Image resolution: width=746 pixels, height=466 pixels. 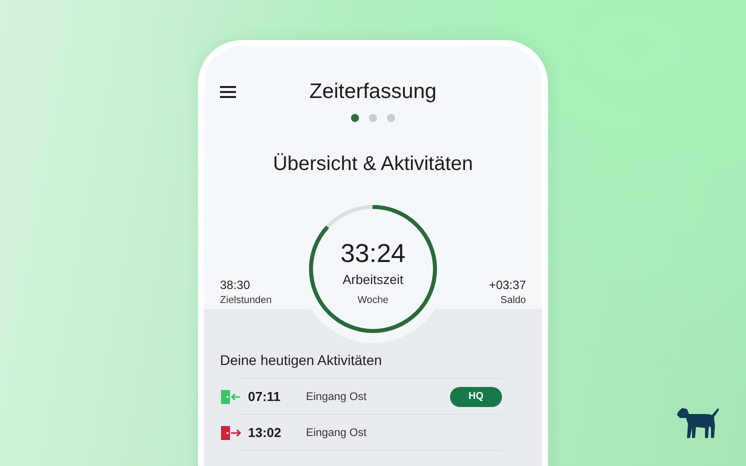 What do you see at coordinates (231, 432) in the screenshot?
I see `door-exit-icon` at bounding box center [231, 432].